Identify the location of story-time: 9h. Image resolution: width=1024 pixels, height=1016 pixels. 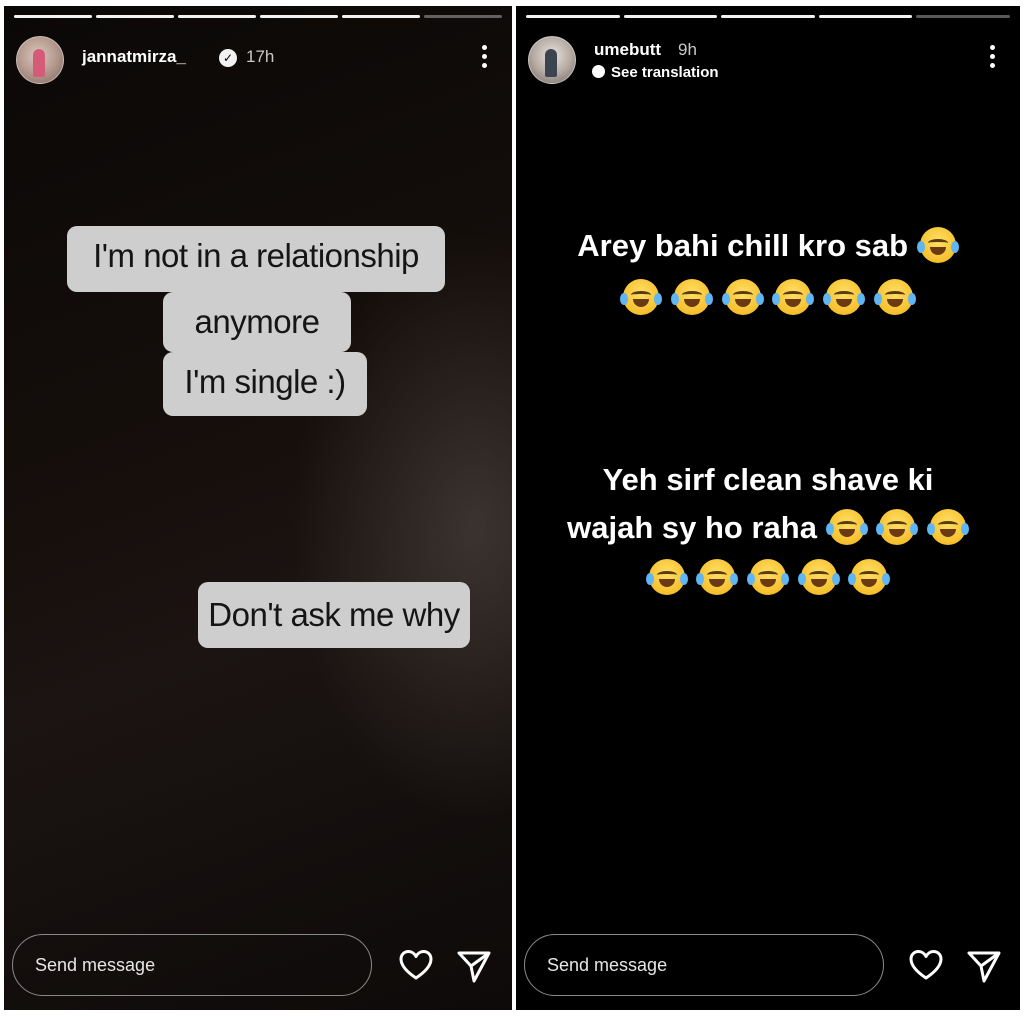
(687, 49).